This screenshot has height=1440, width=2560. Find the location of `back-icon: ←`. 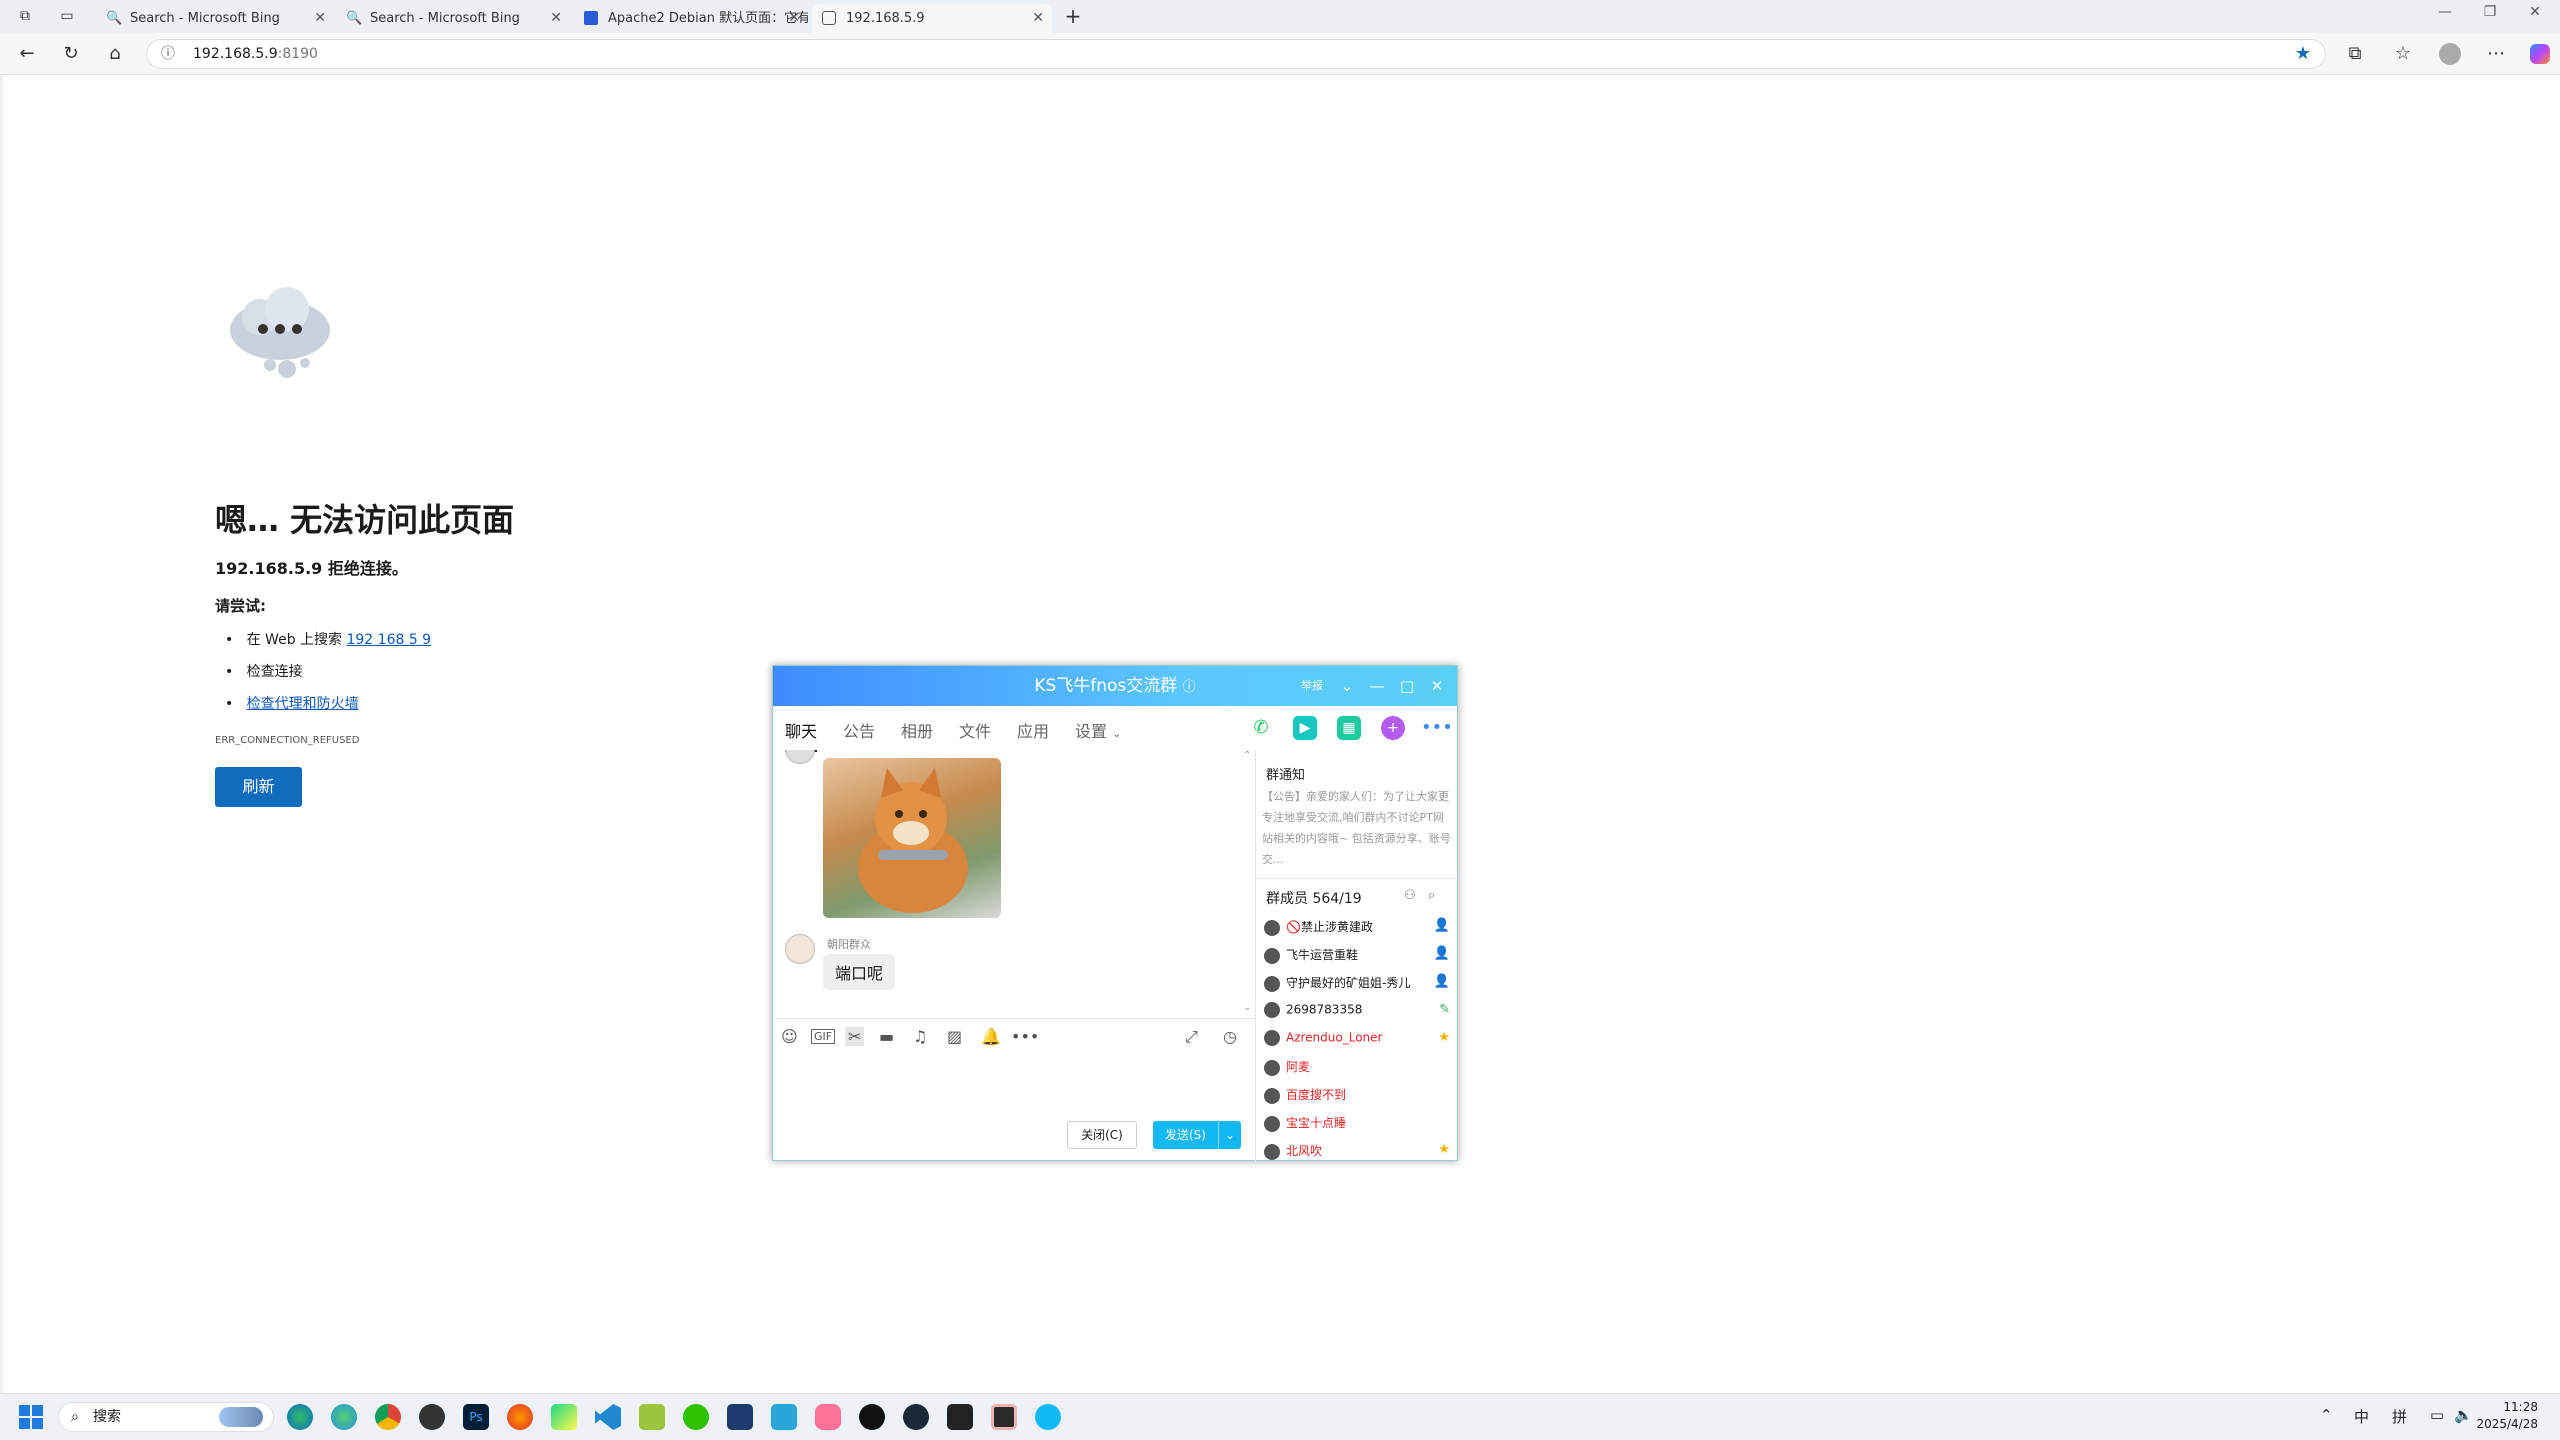

back-icon: ← is located at coordinates (27, 54).